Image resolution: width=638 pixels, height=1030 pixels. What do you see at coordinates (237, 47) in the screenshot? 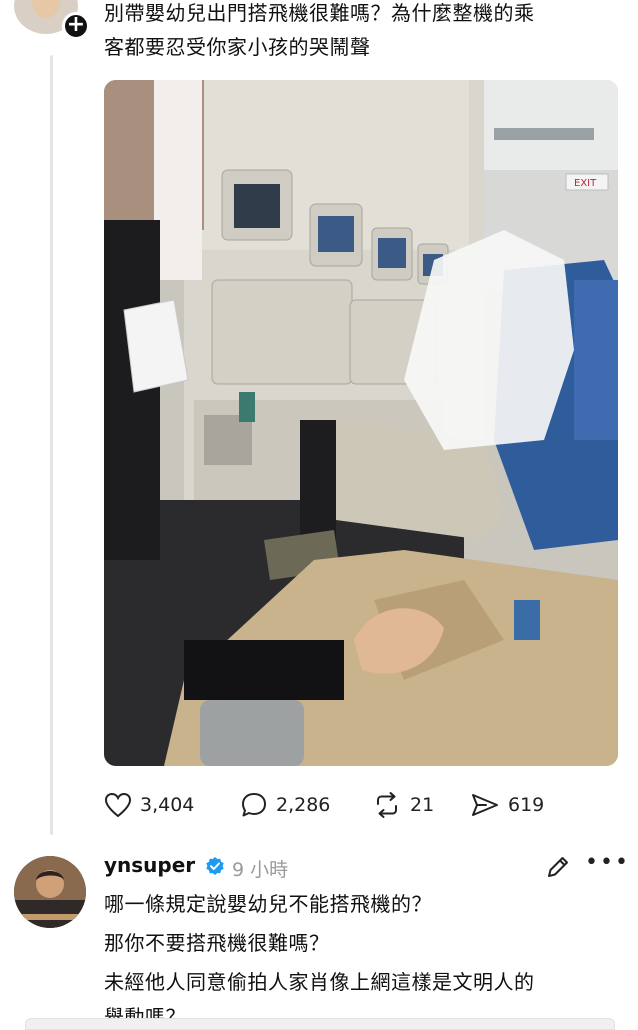
I see `post-text-line-2: 客都要忍受你家小孩的哭鬧聲` at bounding box center [237, 47].